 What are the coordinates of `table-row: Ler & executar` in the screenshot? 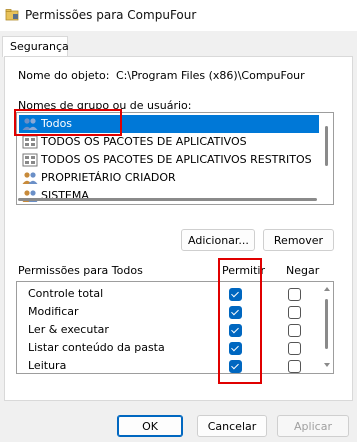 It's located at (169, 330).